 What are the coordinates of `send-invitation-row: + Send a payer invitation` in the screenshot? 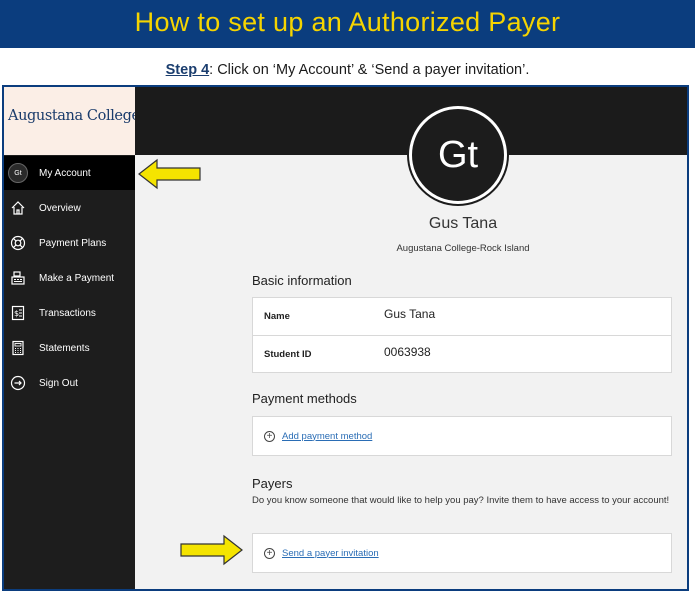 It's located at (462, 553).